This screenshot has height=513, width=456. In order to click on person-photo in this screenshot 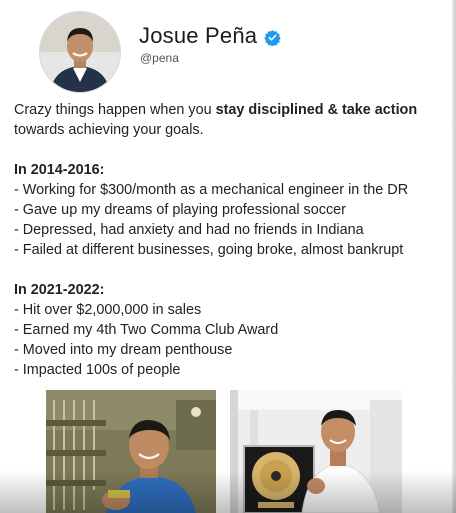, I will do `click(80, 52)`.